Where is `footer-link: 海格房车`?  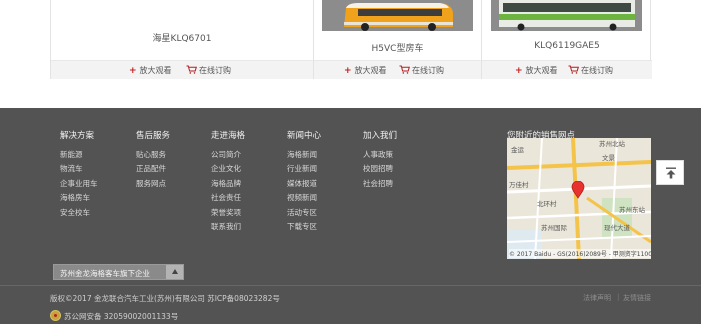
footer-link: 海格房车 is located at coordinates (79, 198).